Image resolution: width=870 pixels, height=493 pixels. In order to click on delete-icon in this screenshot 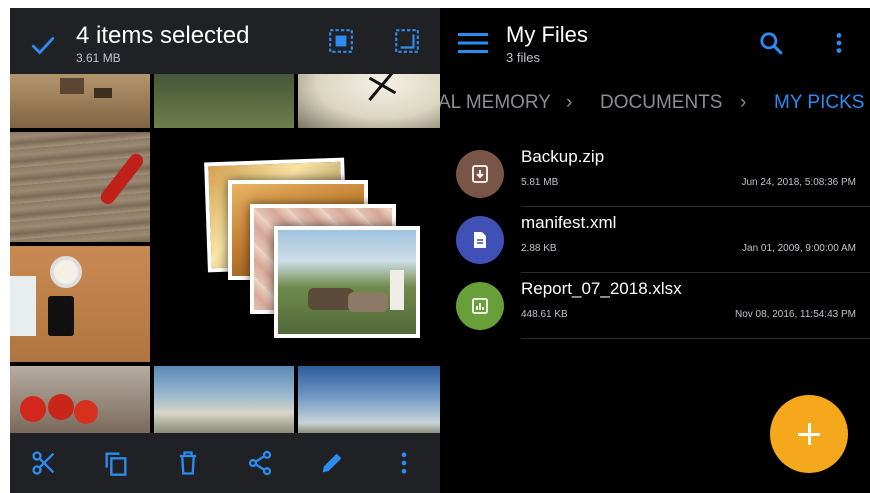, I will do `click(188, 463)`.